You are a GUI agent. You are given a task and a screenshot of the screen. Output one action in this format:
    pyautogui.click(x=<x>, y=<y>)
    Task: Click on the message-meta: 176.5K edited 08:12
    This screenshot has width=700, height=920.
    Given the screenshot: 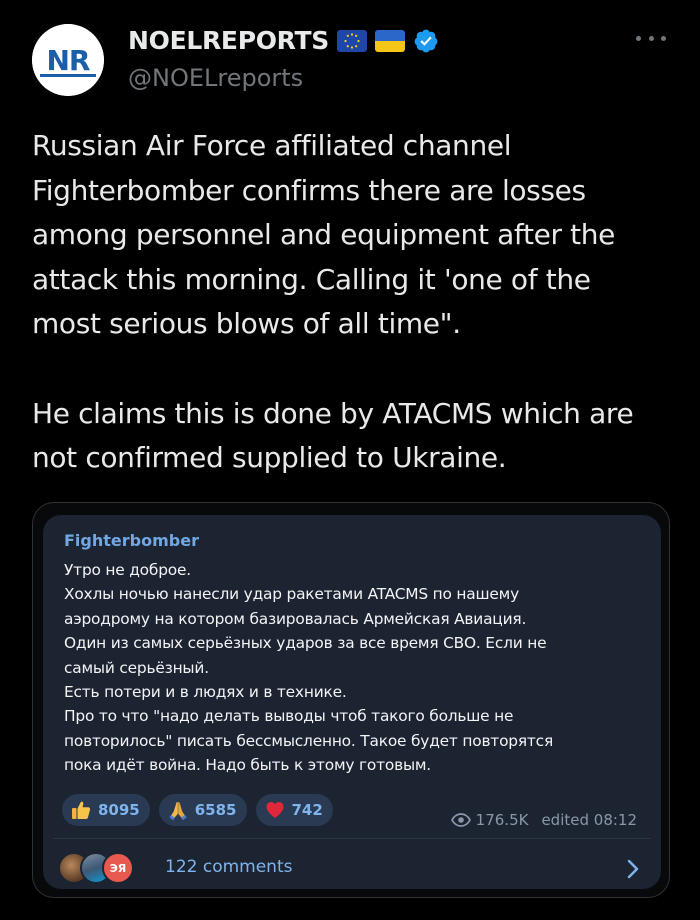 What is the action you would take?
    pyautogui.click(x=543, y=820)
    